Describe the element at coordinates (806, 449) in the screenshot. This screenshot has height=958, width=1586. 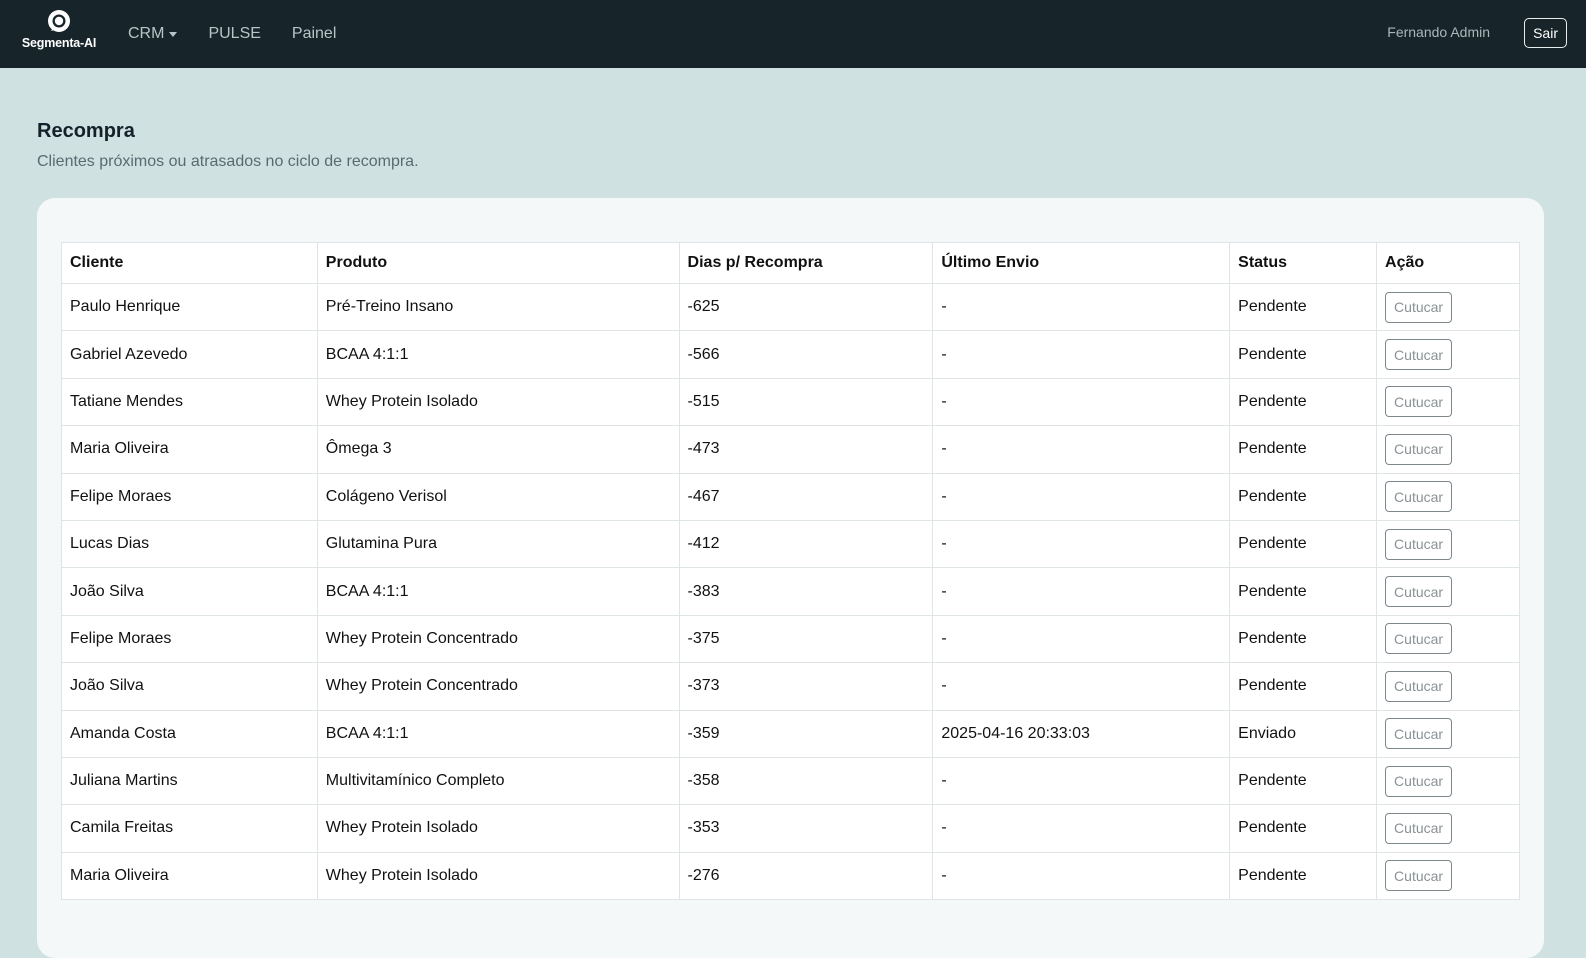
I see `cell-dias-recompra: -473` at that location.